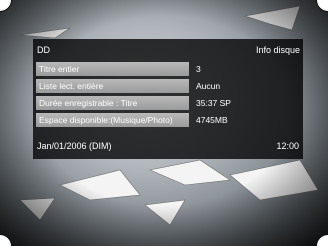 Image resolution: width=328 pixels, height=246 pixels. Describe the element at coordinates (208, 86) in the screenshot. I see `row-value: Aucun` at that location.